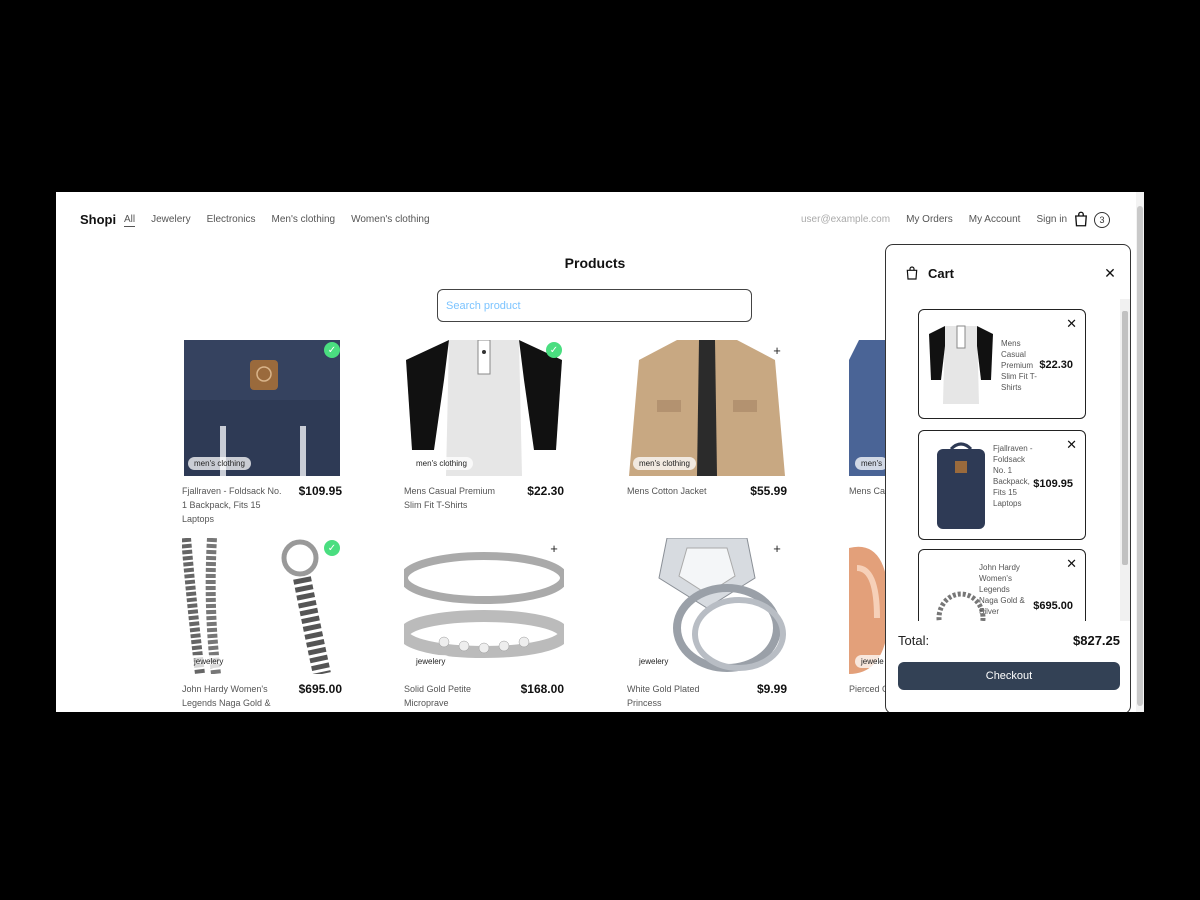 This screenshot has height=900, width=1200. Describe the element at coordinates (667, 491) in the screenshot. I see `product-name: Mens Cotton Jacket` at that location.